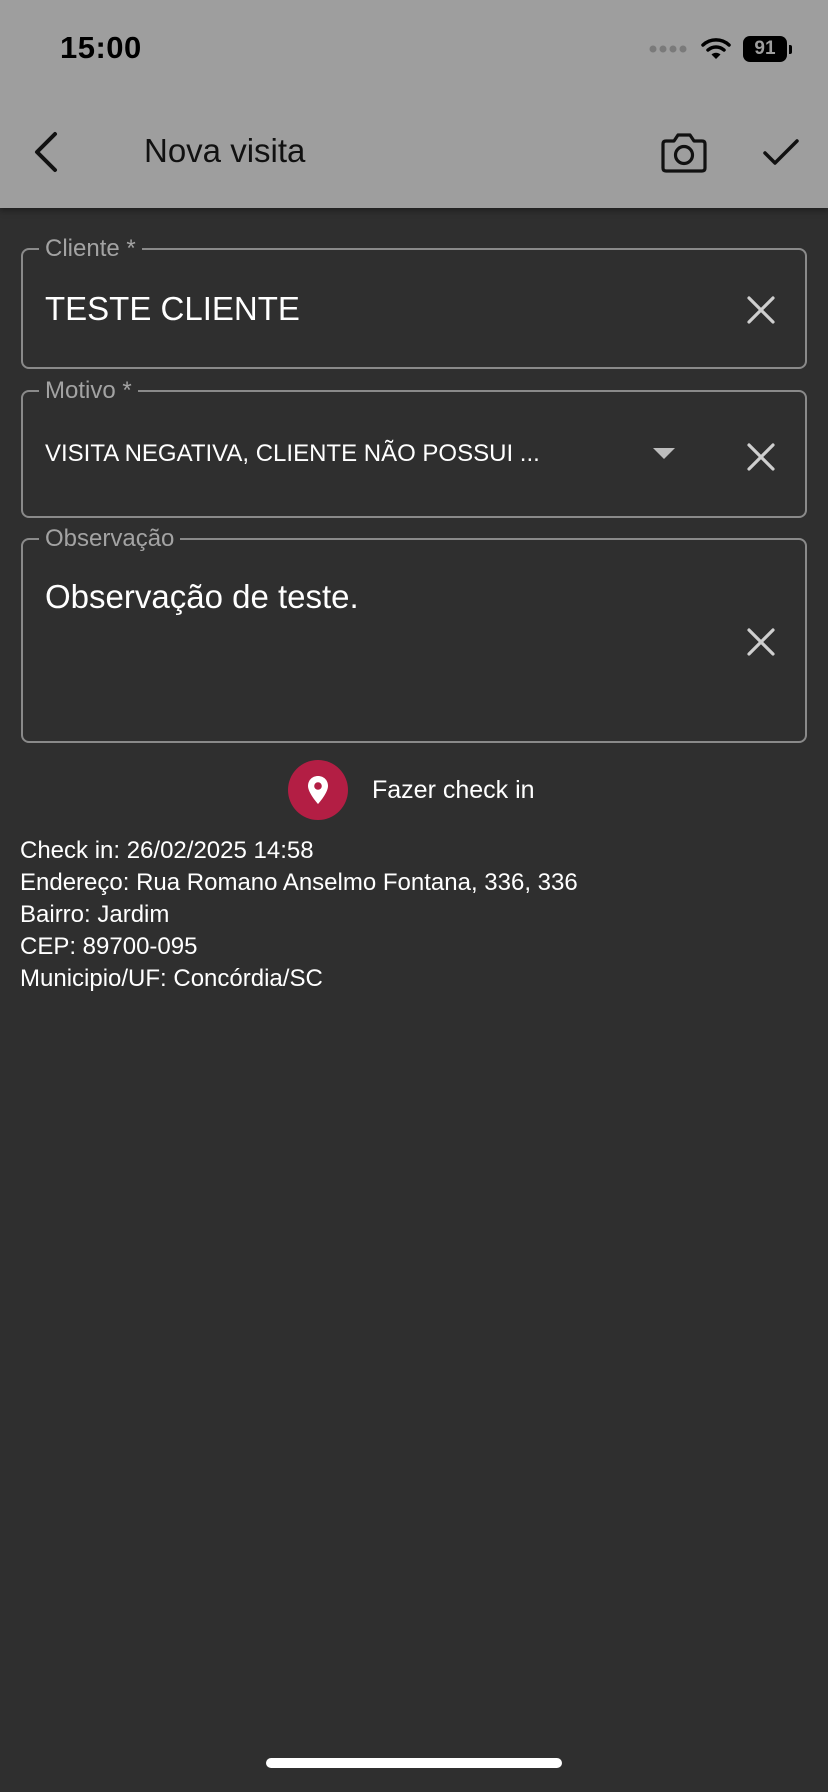 Image resolution: width=828 pixels, height=1792 pixels. Describe the element at coordinates (414, 301) in the screenshot. I see `cliente-field: Cliente * TESTE CLIENTE` at that location.